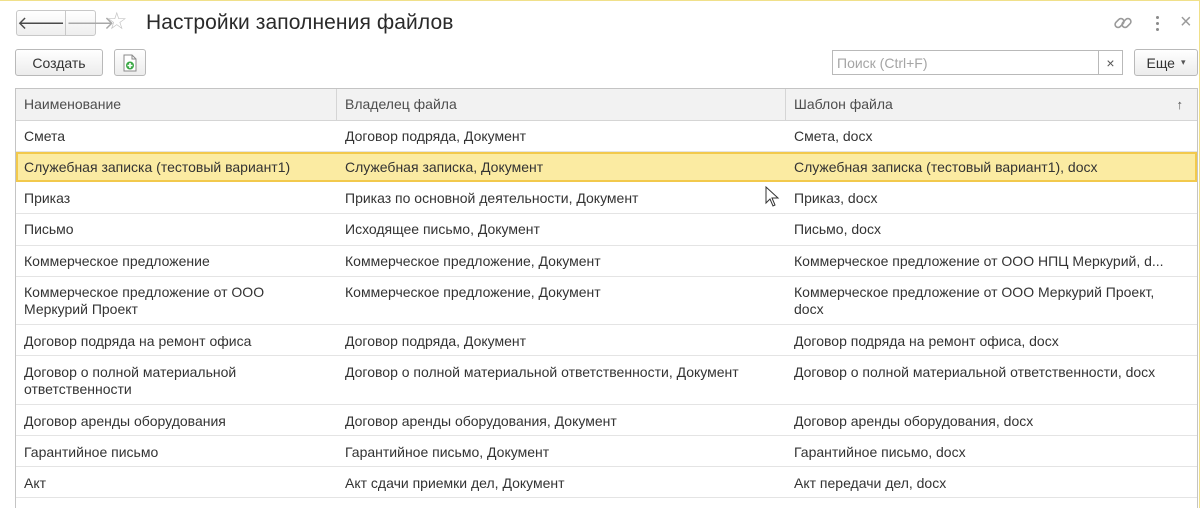  What do you see at coordinates (138, 341) in the screenshot?
I see `cell-name: Договор подряда на ремонт офиса` at bounding box center [138, 341].